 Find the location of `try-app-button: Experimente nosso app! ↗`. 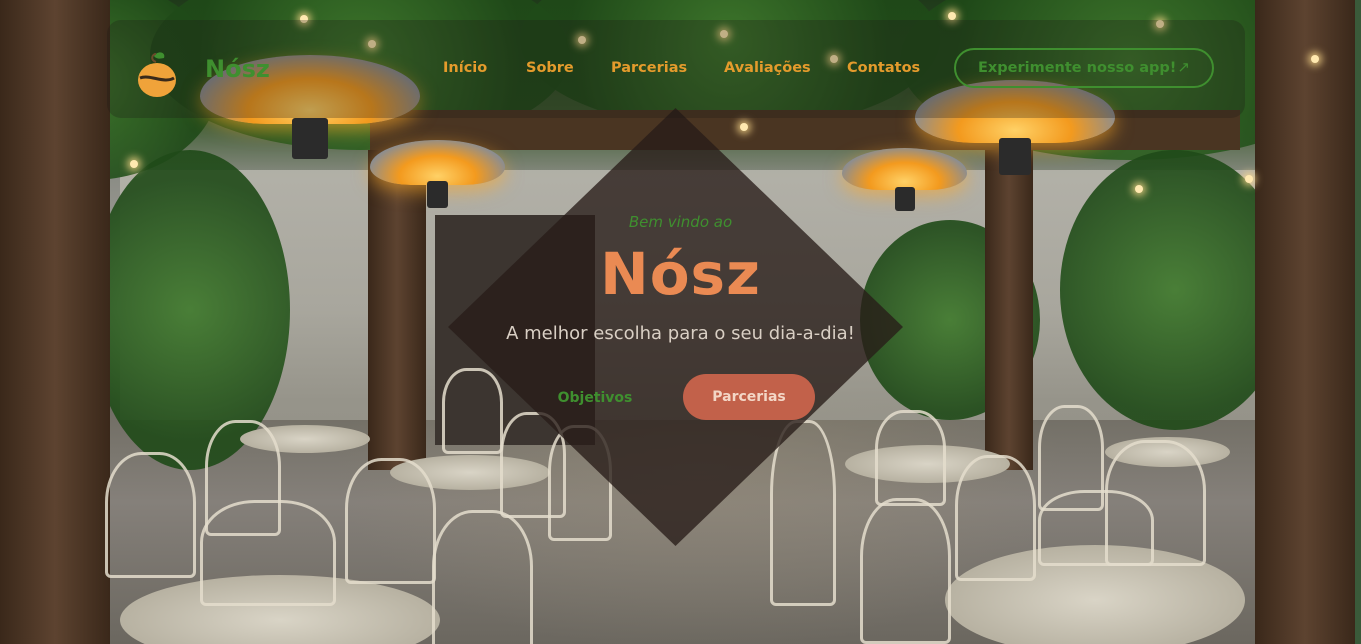

try-app-button: Experimente nosso app! ↗ is located at coordinates (1084, 68).